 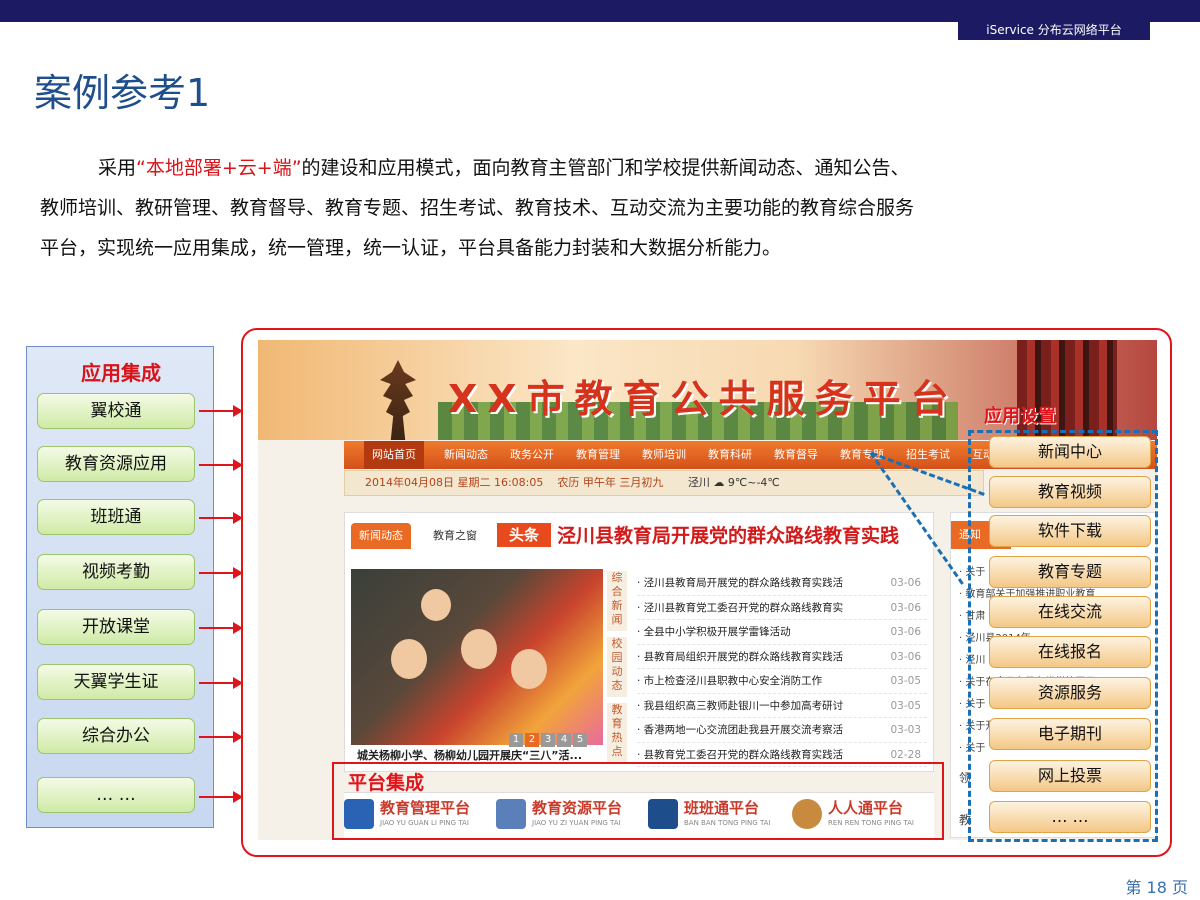 I want to click on news-item: · 我县组织高三教师赴银川一中参加高考研讨 03-05, so click(x=782, y=706).